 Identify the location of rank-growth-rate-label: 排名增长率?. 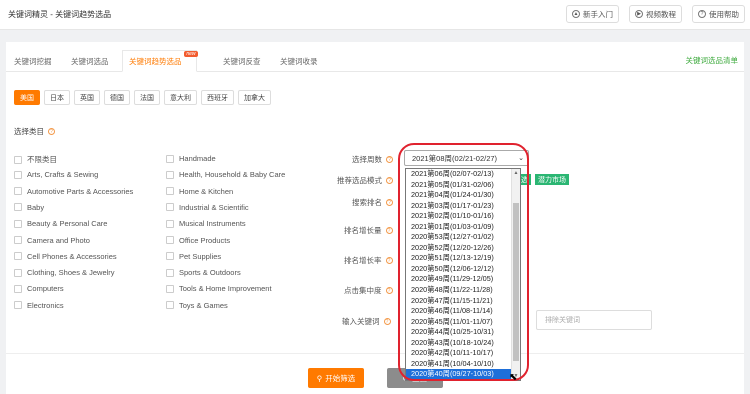
(368, 260).